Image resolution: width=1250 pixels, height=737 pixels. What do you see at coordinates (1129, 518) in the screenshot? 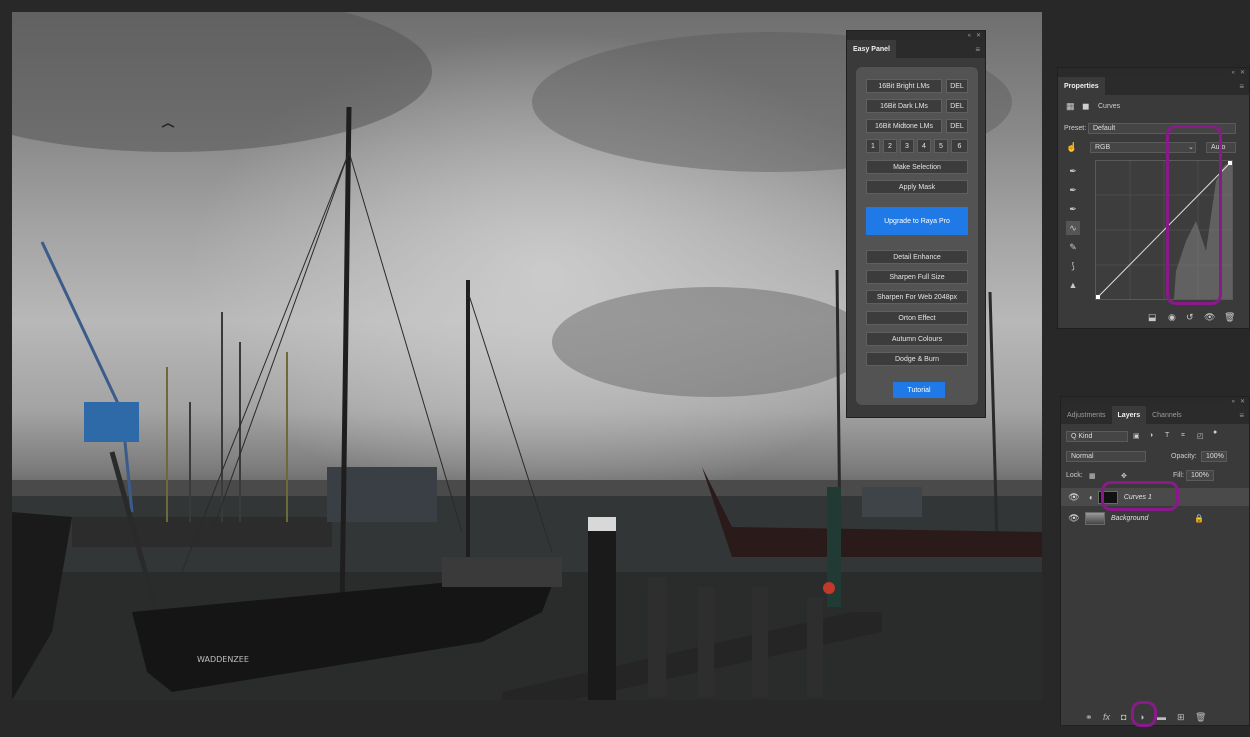
I see `layer-name: Background` at bounding box center [1129, 518].